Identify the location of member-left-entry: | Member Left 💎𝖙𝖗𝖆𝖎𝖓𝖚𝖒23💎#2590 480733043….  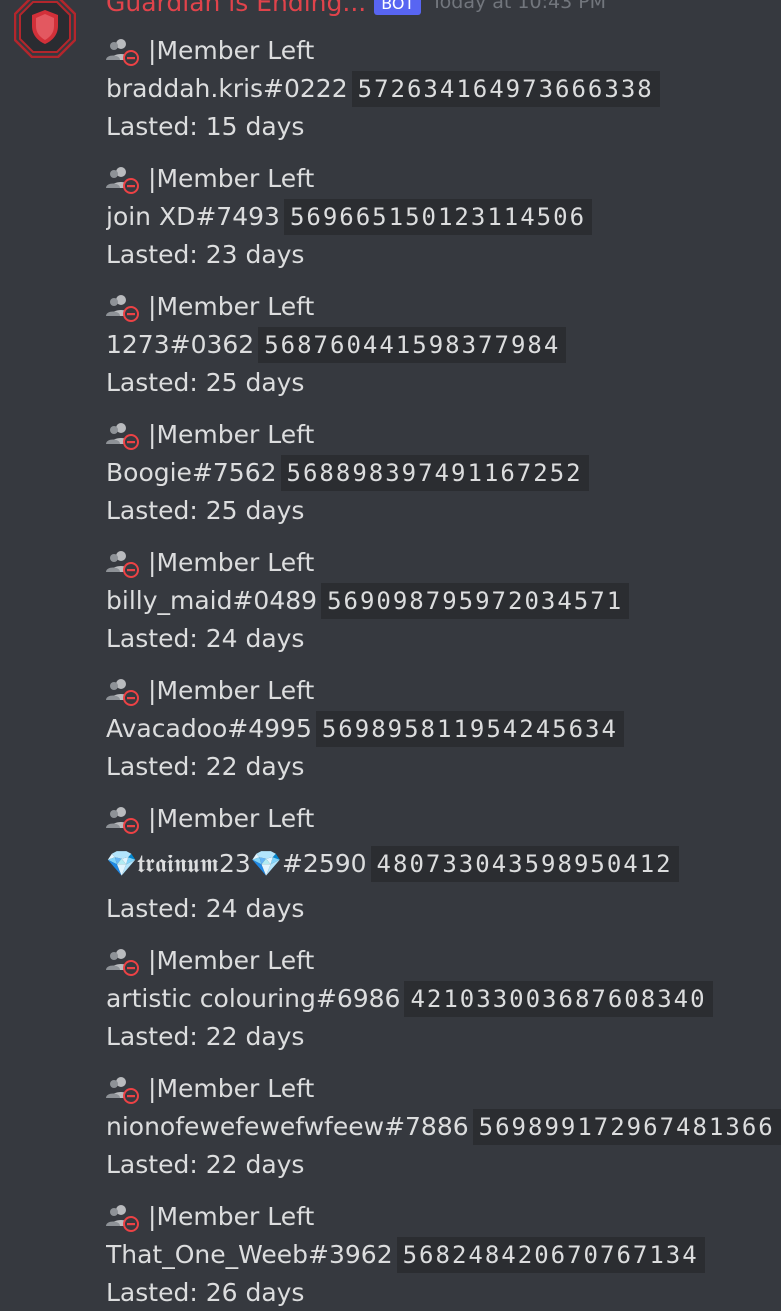
(443, 864).